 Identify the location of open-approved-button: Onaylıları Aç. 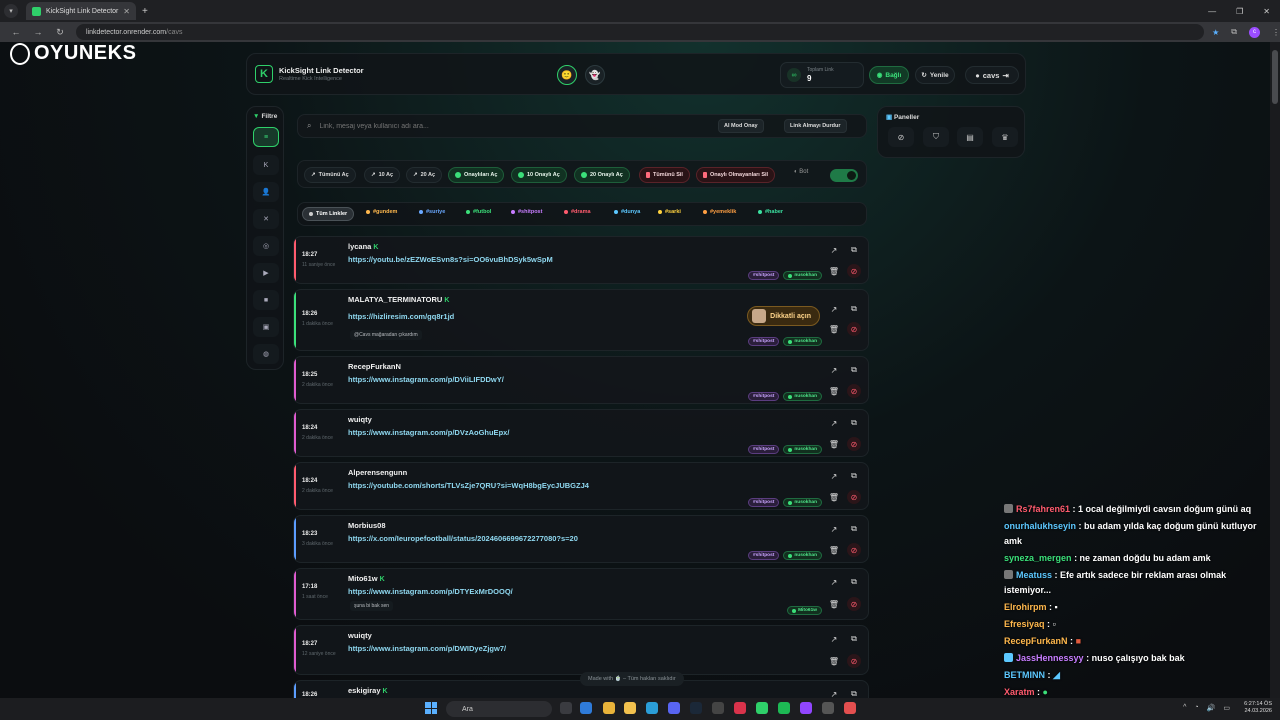
(476, 175).